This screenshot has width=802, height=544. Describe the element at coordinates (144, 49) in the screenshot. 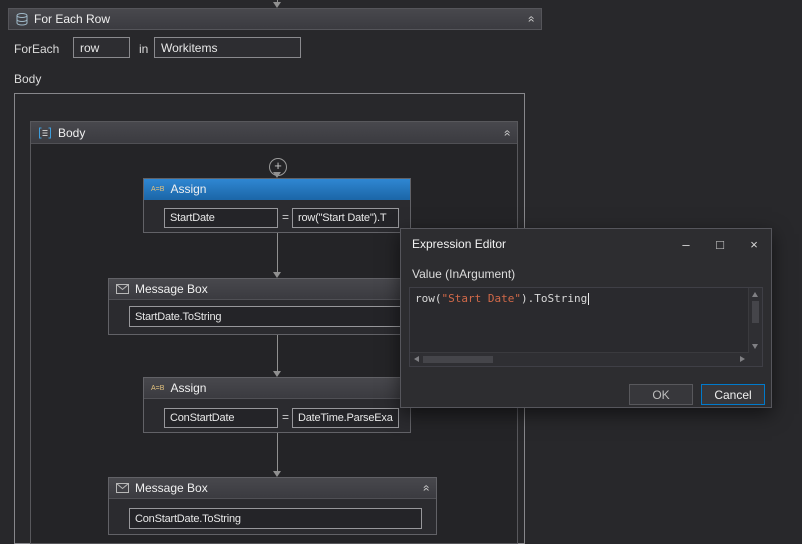

I see `in-label: in` at that location.